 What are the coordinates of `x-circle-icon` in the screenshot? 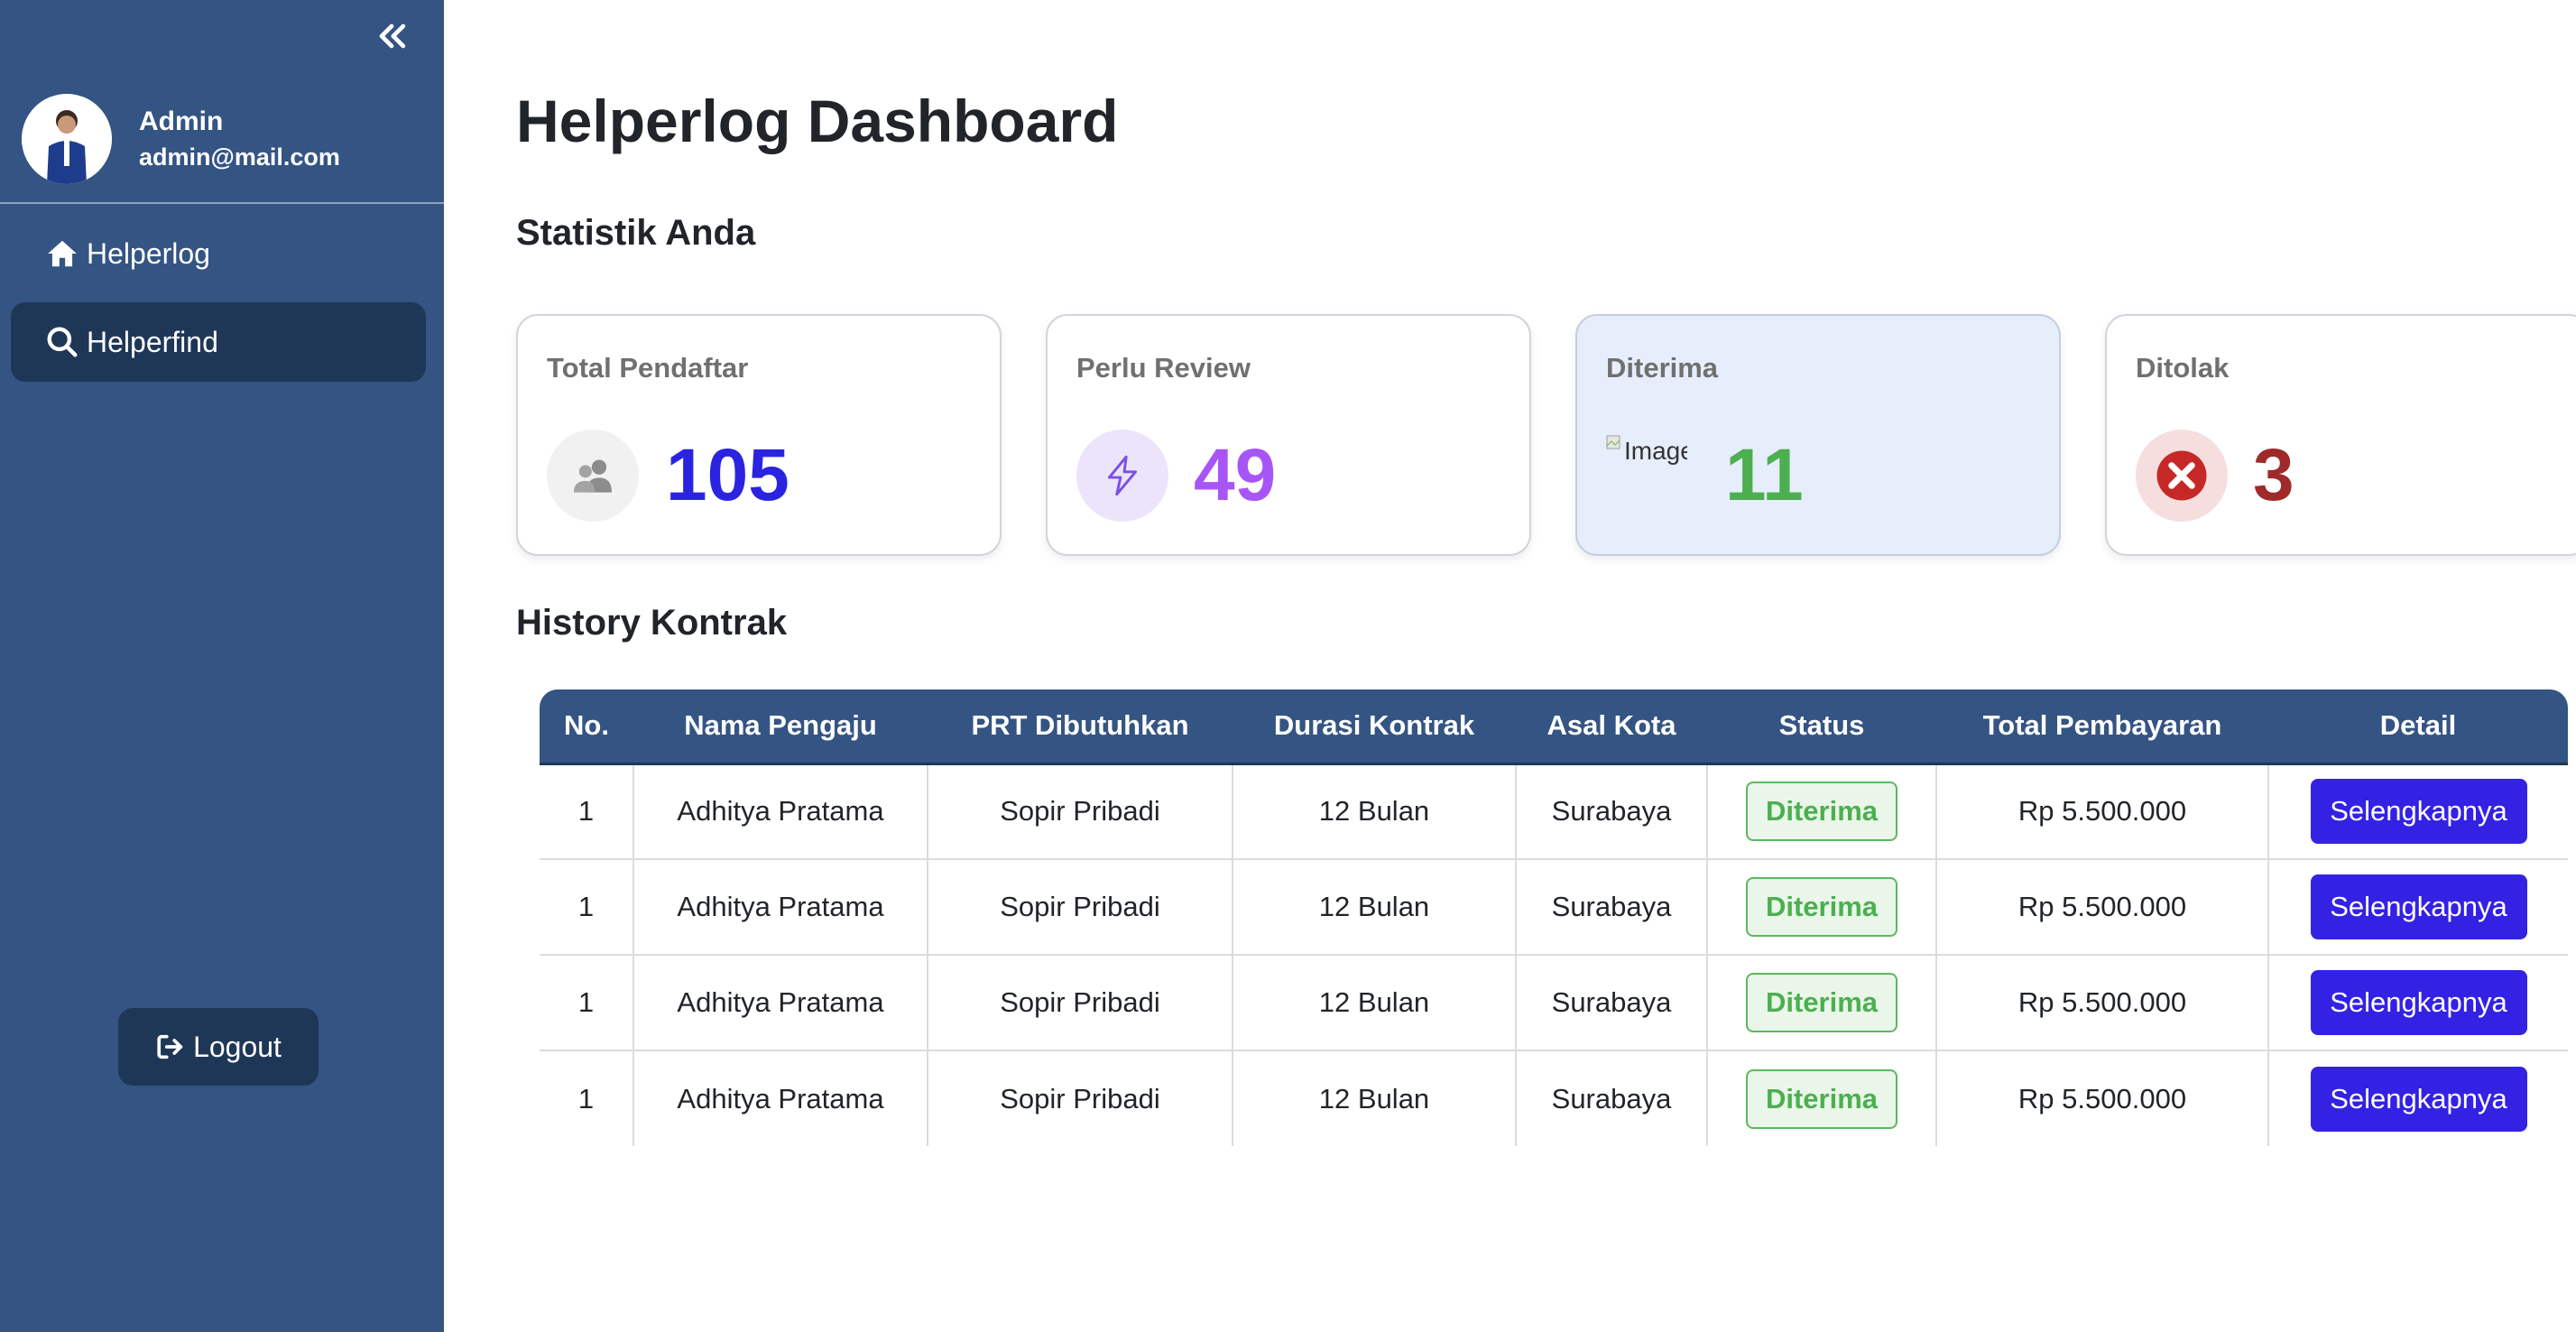 It's located at (2182, 476).